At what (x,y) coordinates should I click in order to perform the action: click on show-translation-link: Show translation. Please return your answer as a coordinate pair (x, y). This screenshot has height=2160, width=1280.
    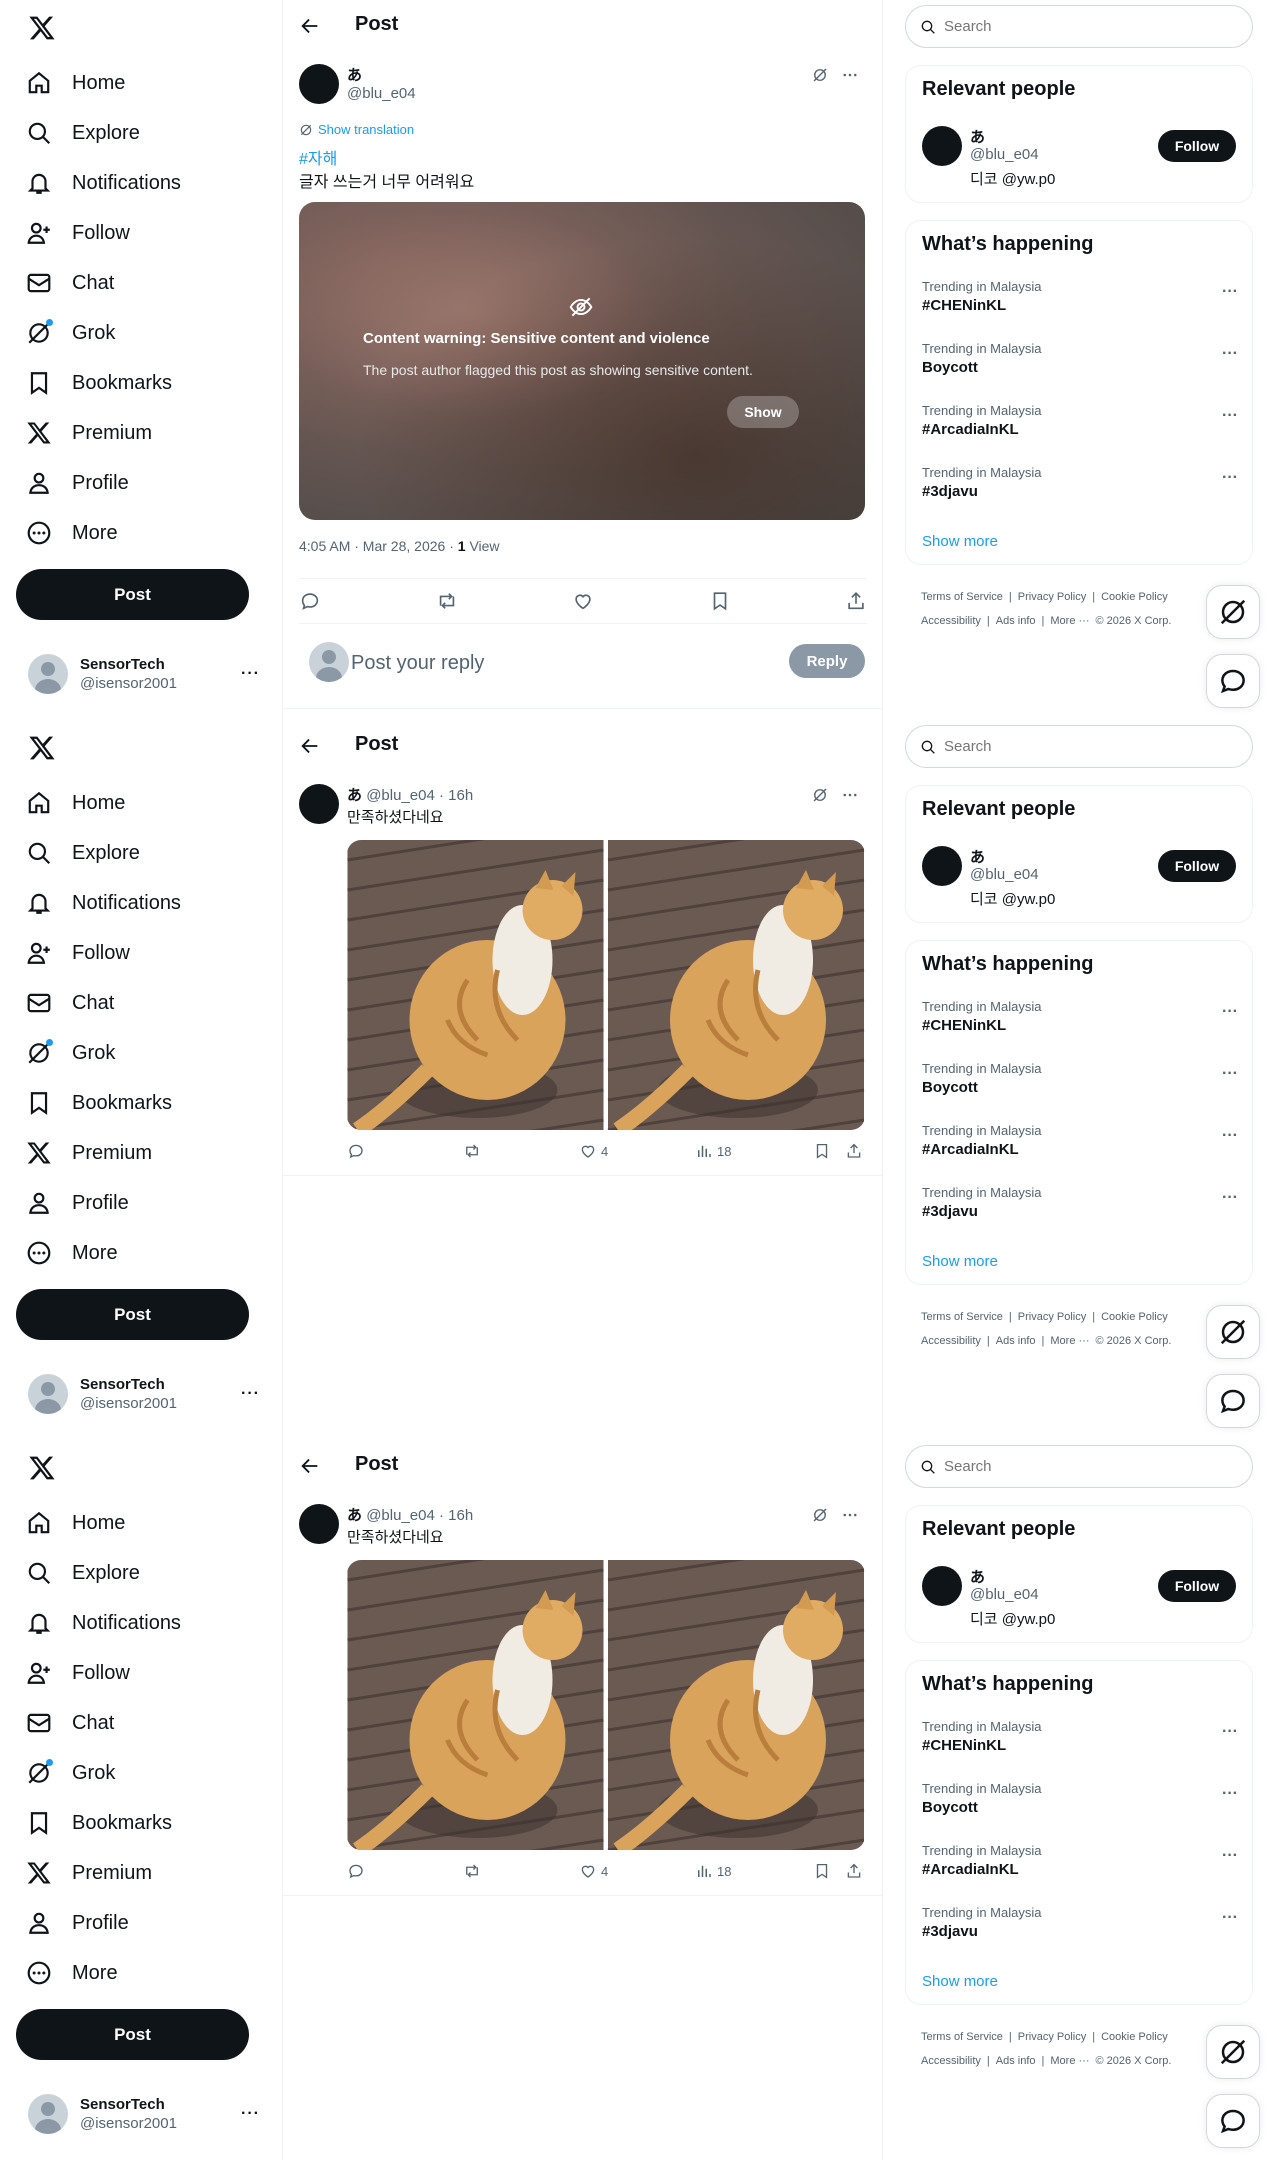
    Looking at the image, I should click on (356, 129).